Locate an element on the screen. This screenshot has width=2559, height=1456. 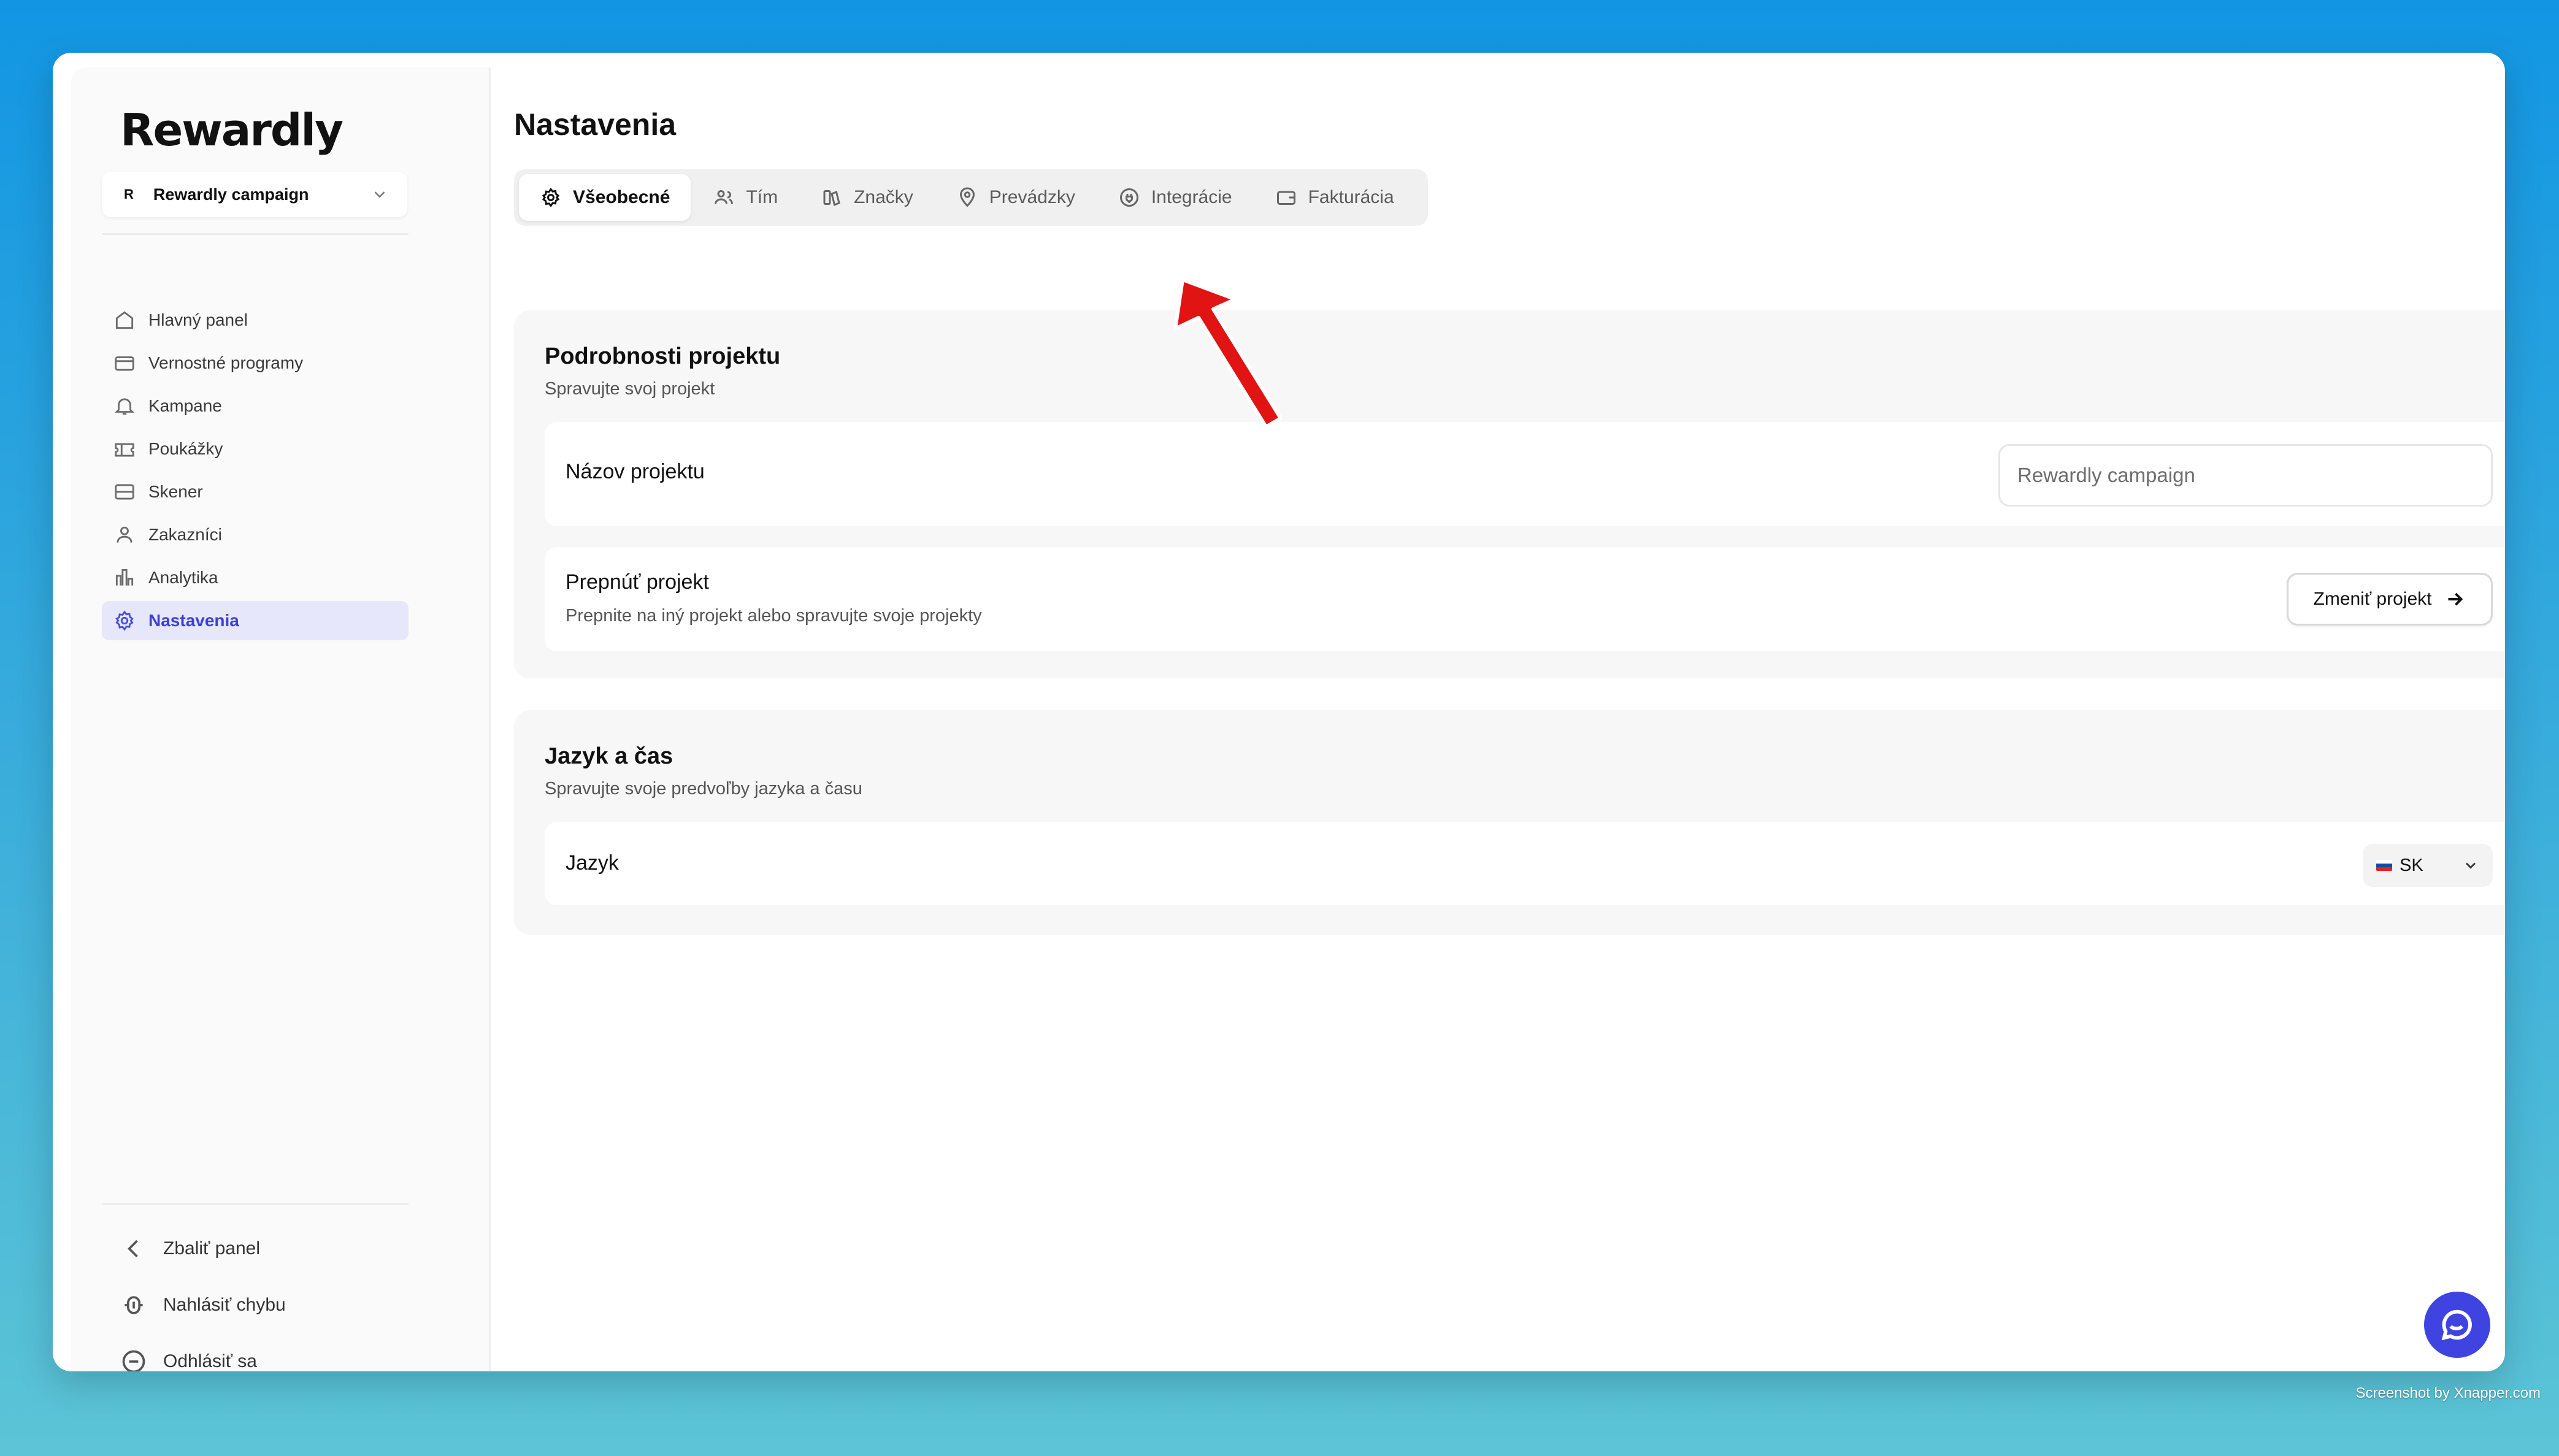
change-project-button: Zmeniť projekt is located at coordinates (2390, 599).